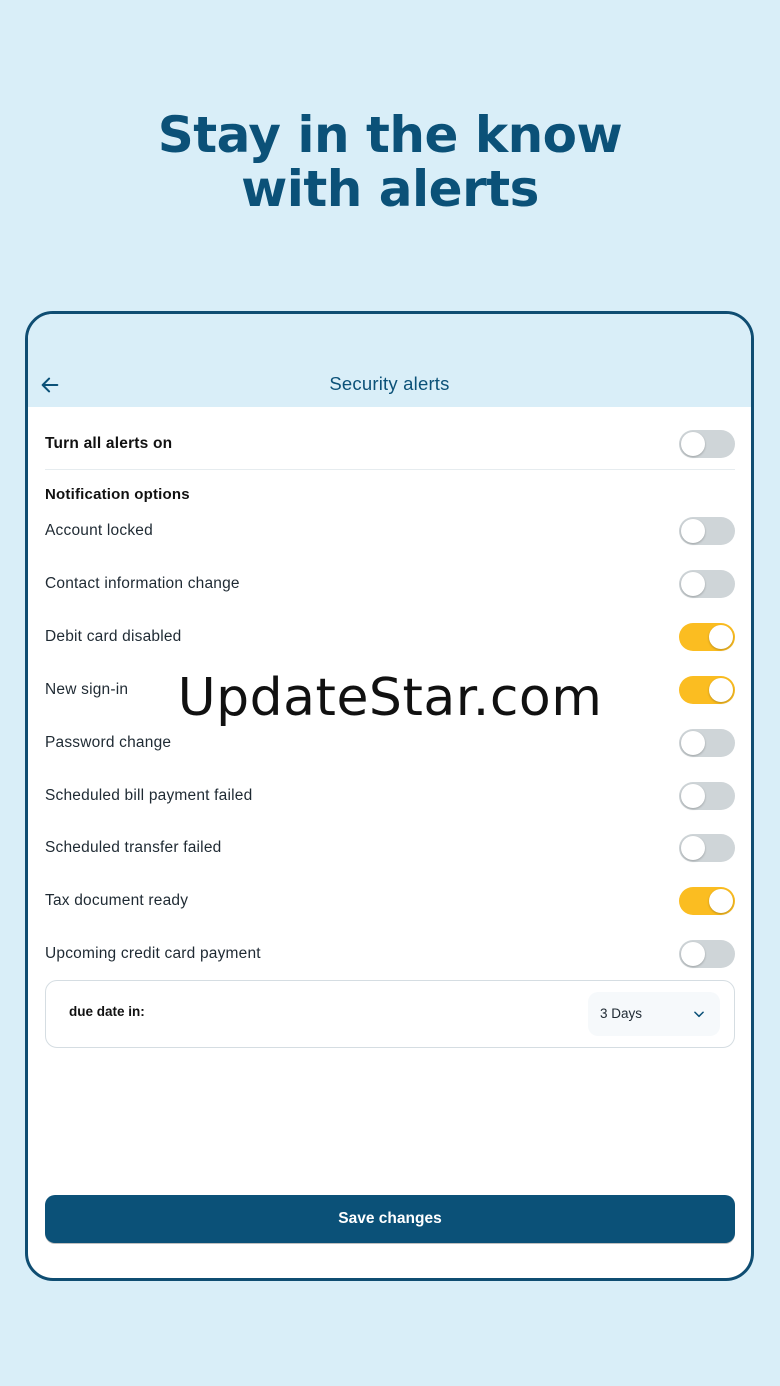  I want to click on section-title: Notification options, so click(117, 494).